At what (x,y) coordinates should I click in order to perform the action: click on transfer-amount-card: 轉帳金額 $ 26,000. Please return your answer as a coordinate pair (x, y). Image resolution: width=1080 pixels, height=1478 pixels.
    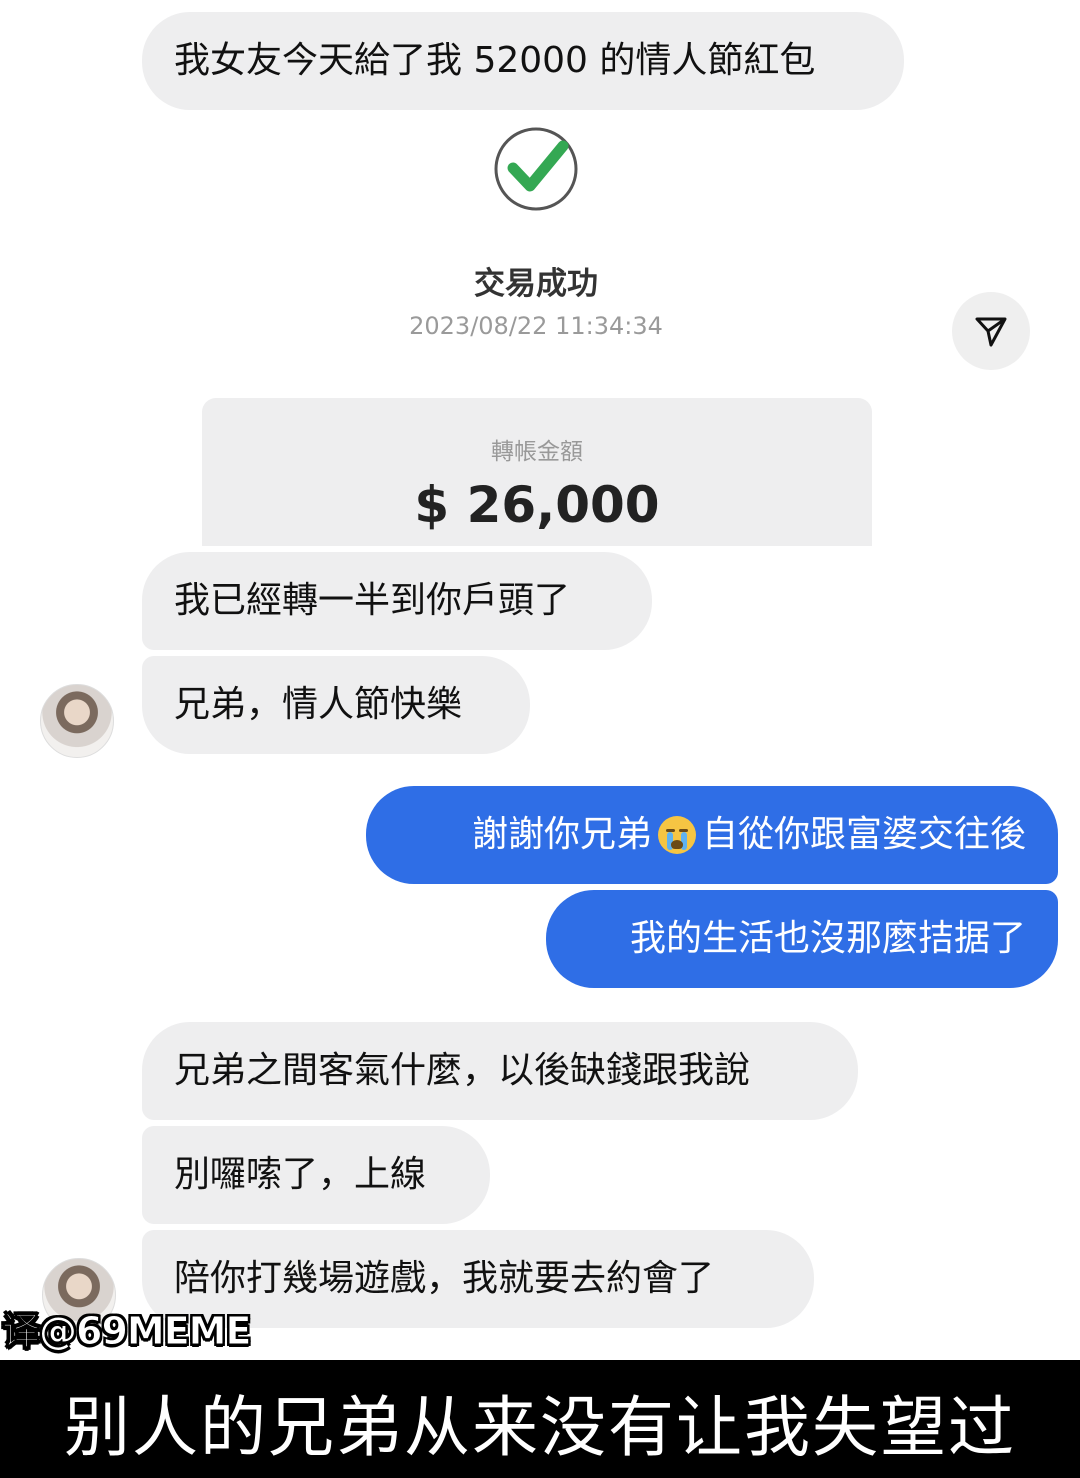
    Looking at the image, I should click on (537, 472).